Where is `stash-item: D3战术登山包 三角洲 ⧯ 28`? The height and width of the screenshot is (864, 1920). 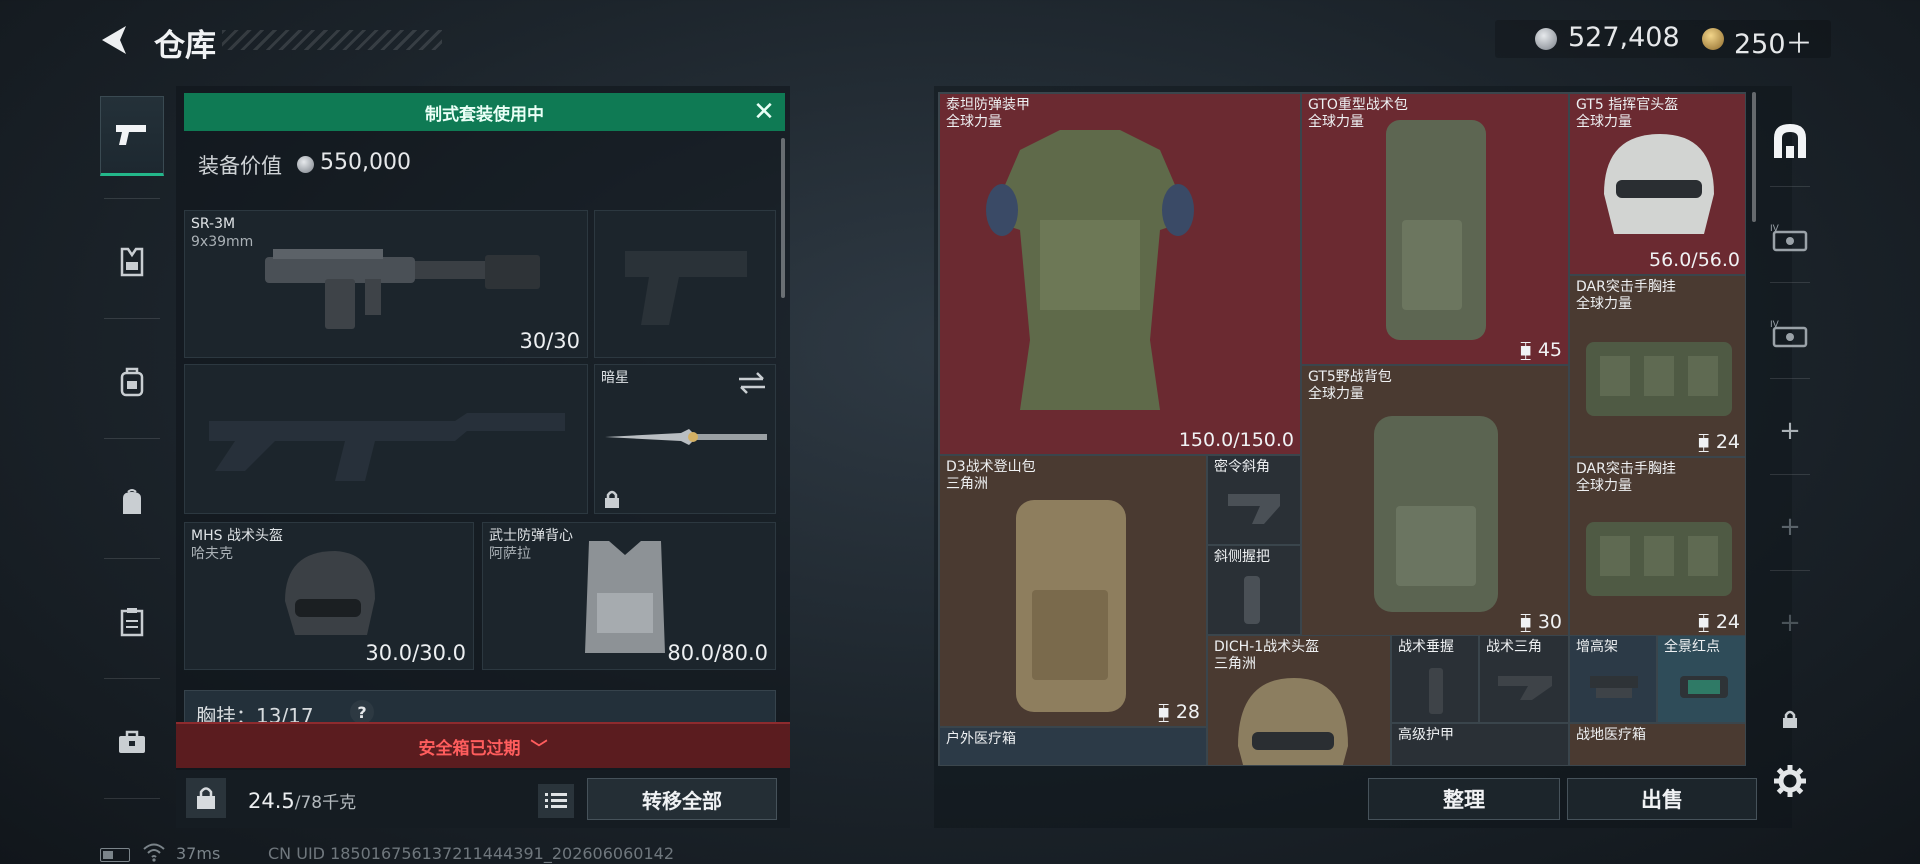
stash-item: D3战术登山包 三角洲 ⧯ 28 is located at coordinates (1073, 591).